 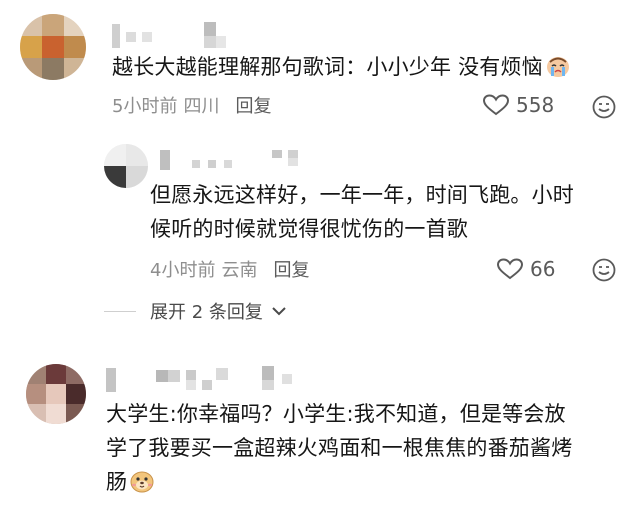 What do you see at coordinates (117, 482) in the screenshot?
I see `comment-text-content: 肠` at bounding box center [117, 482].